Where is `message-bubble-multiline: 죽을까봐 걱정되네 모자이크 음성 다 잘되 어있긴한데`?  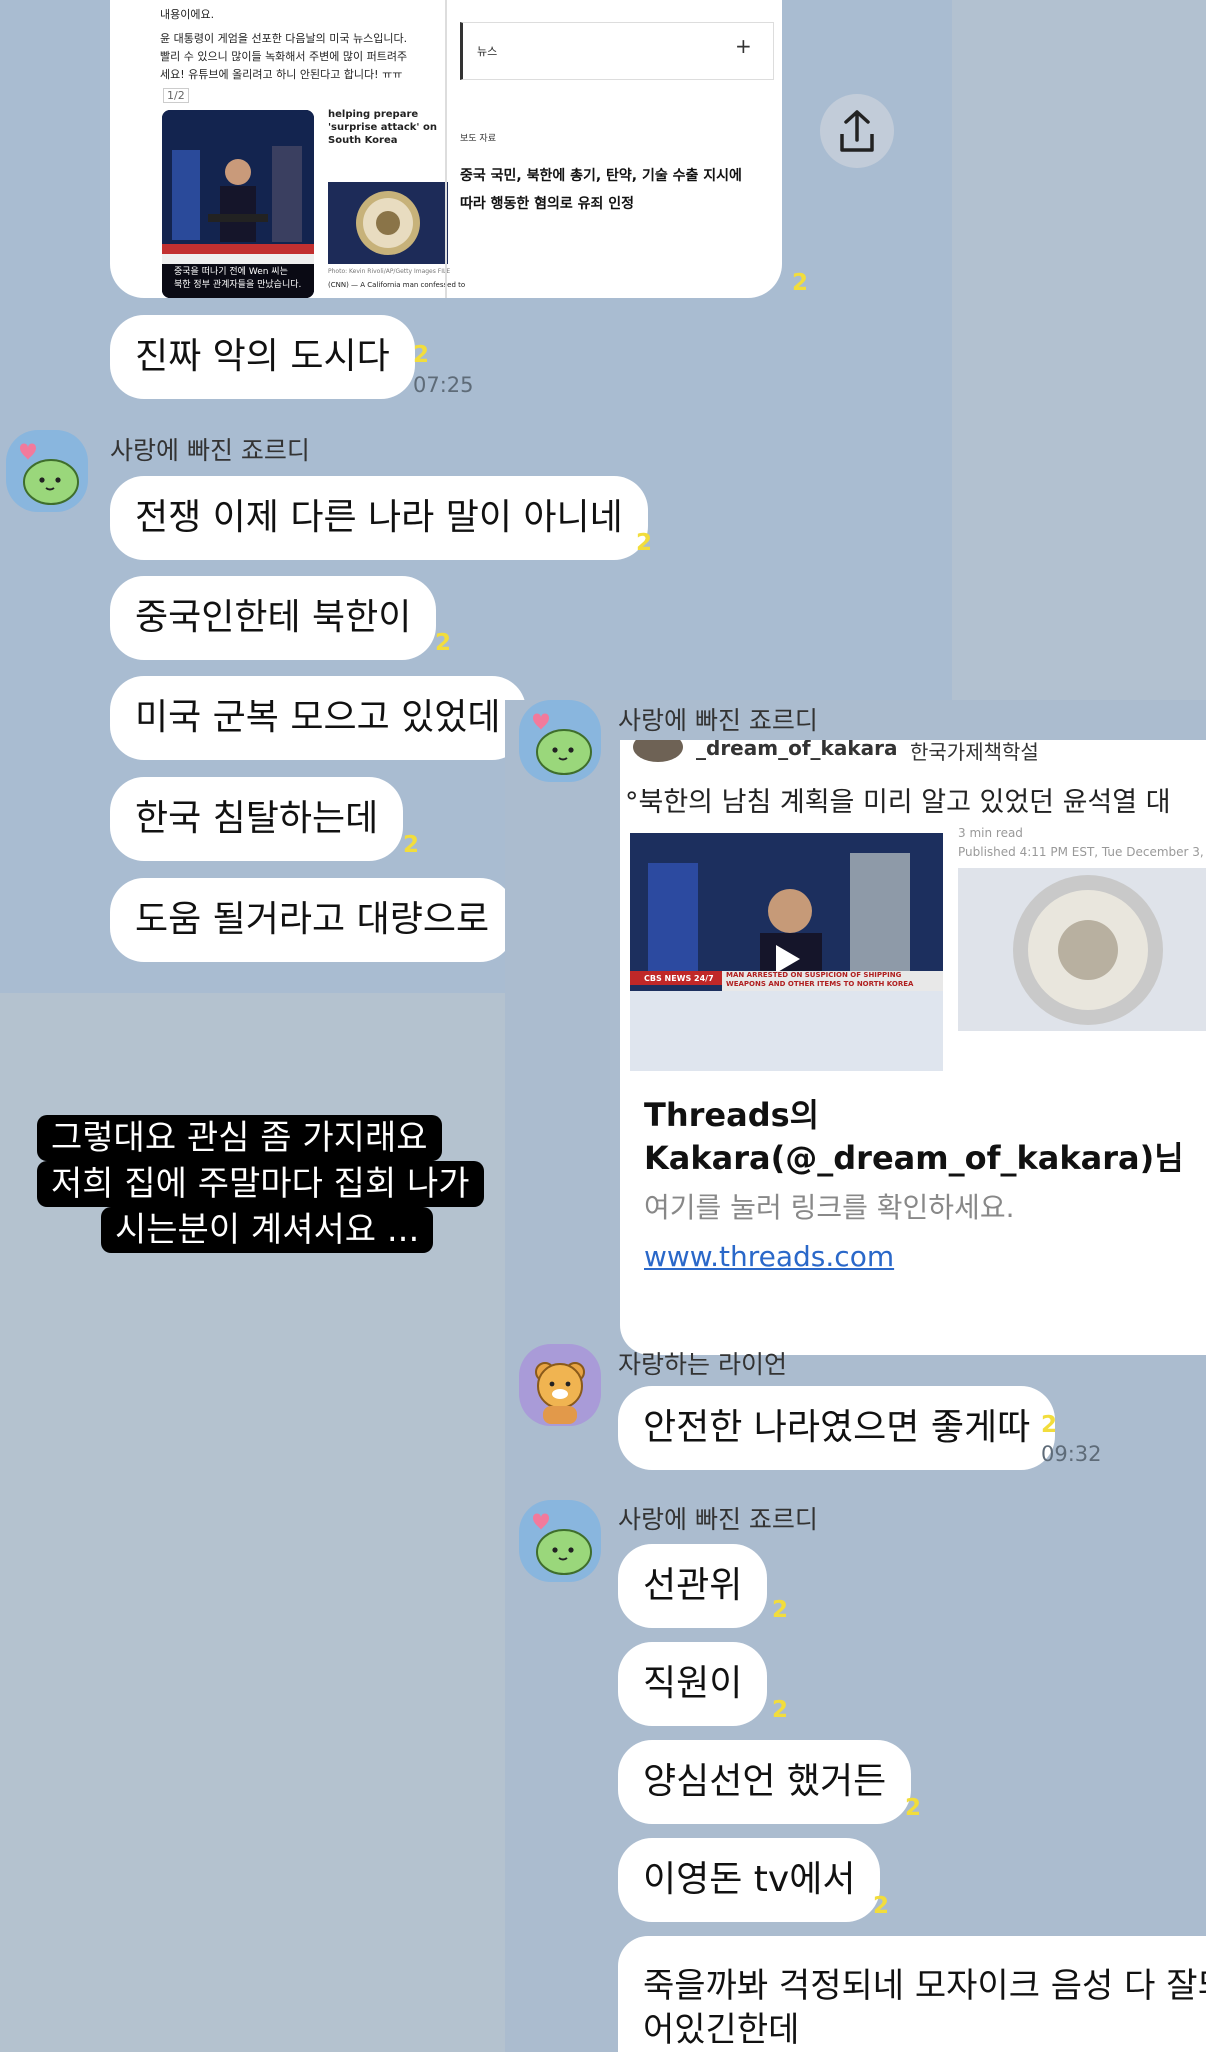 message-bubble-multiline: 죽을까봐 걱정되네 모자이크 음성 다 잘되 어있긴한데 is located at coordinates (912, 1994).